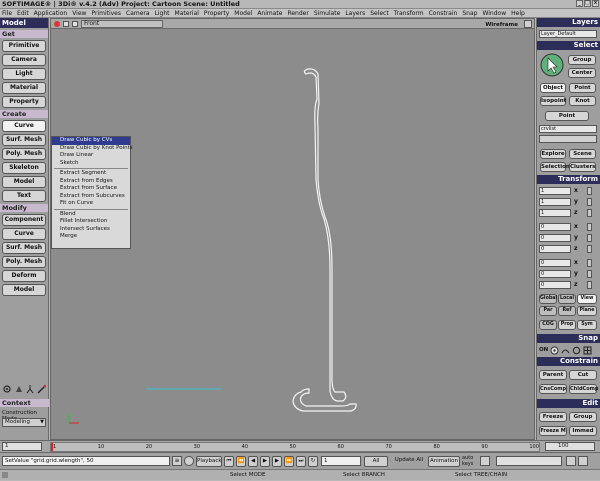  Describe the element at coordinates (24, 46) in the screenshot. I see `get-primitive-button: Primitive` at that location.